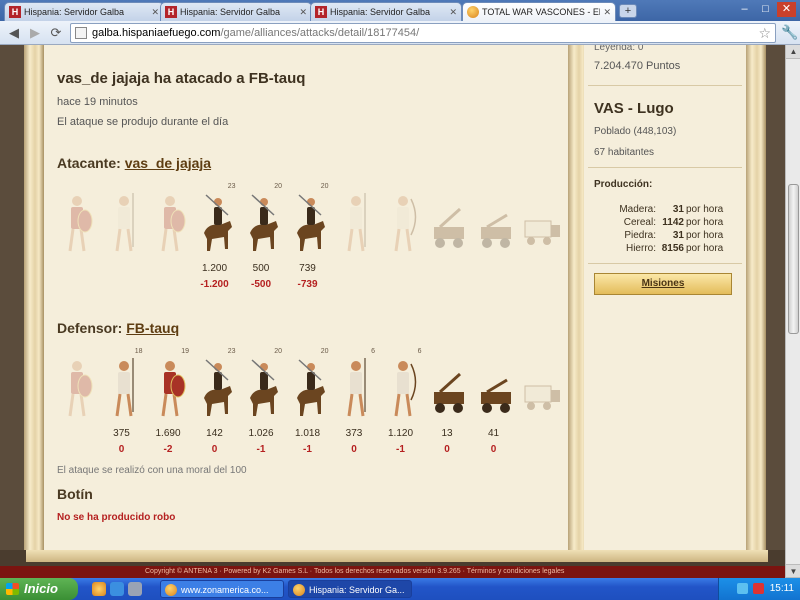  What do you see at coordinates (97, 102) in the screenshot?
I see `report-time: hace 19 minutos` at bounding box center [97, 102].